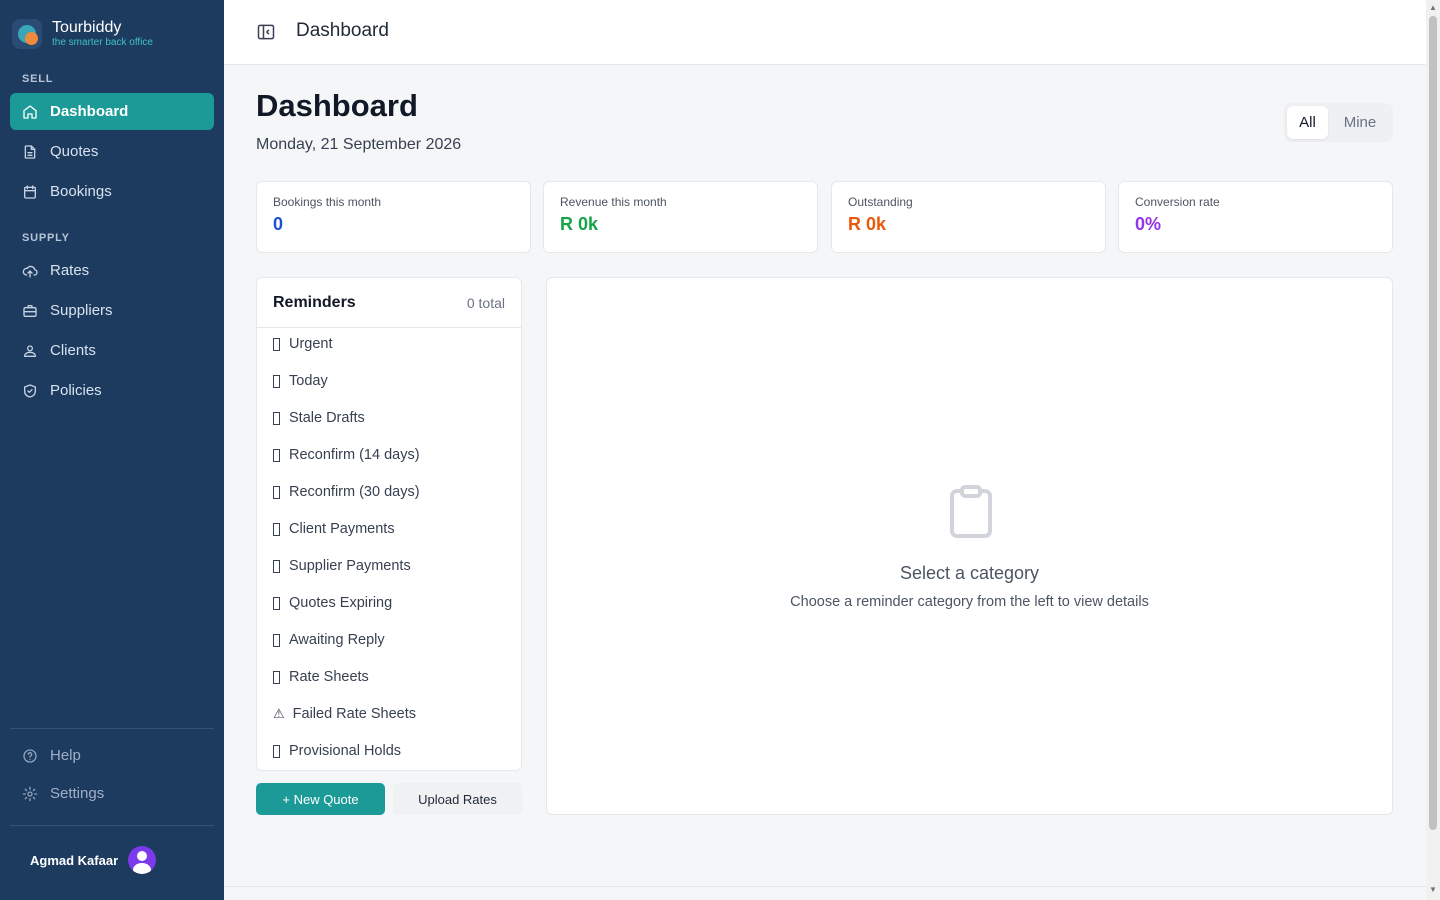 This screenshot has width=1440, height=900. I want to click on shield-icon, so click(30, 390).